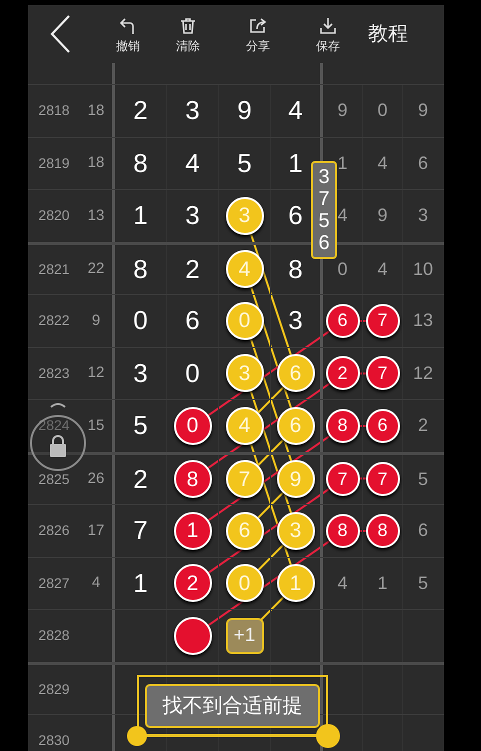  What do you see at coordinates (423, 216) in the screenshot?
I see `stat-value: 3` at bounding box center [423, 216].